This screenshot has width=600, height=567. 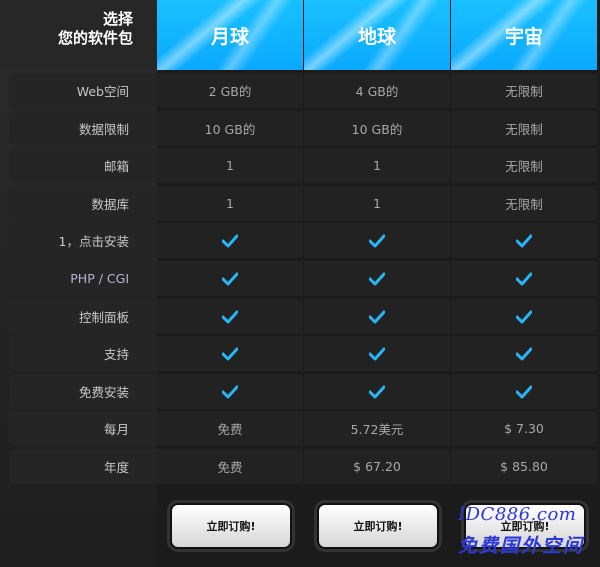 What do you see at coordinates (83, 165) in the screenshot?
I see `feature-label: 邮箱` at bounding box center [83, 165].